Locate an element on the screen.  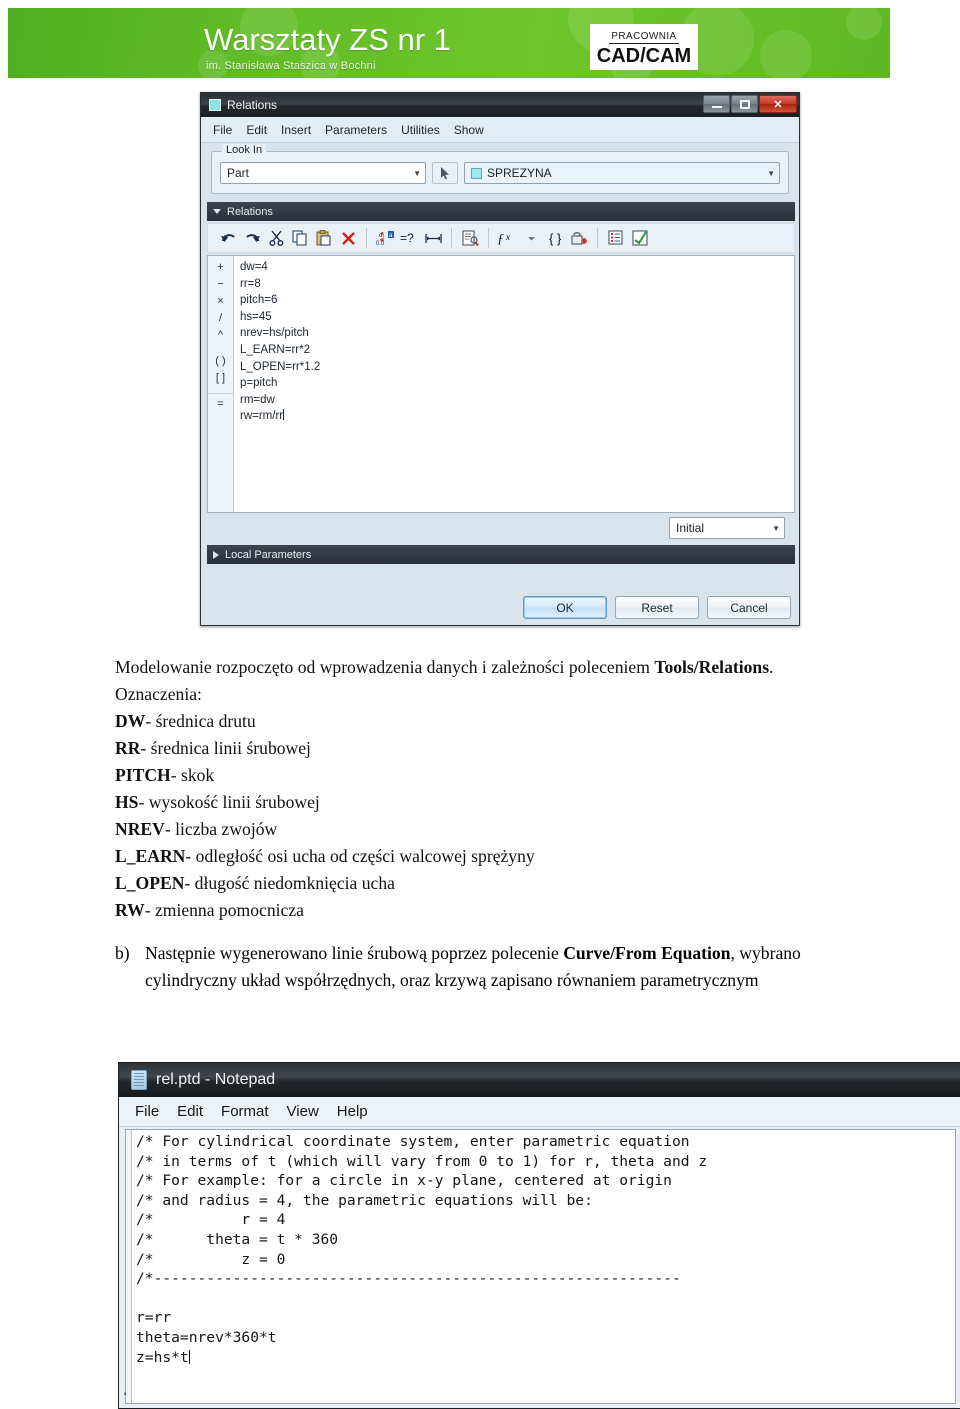
paste-icon is located at coordinates (324, 238).